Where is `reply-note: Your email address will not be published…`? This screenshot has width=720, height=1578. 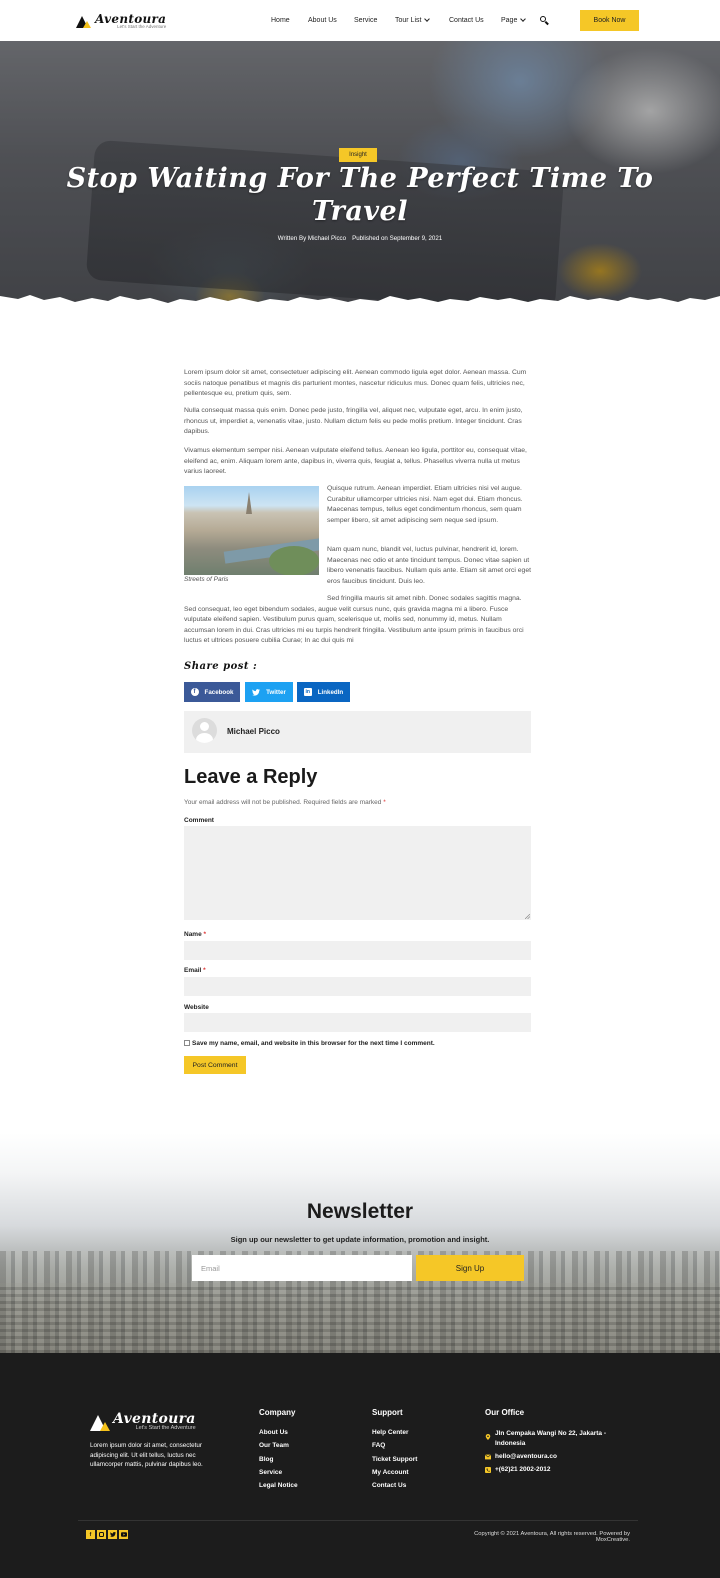 reply-note: Your email address will not be published… is located at coordinates (285, 802).